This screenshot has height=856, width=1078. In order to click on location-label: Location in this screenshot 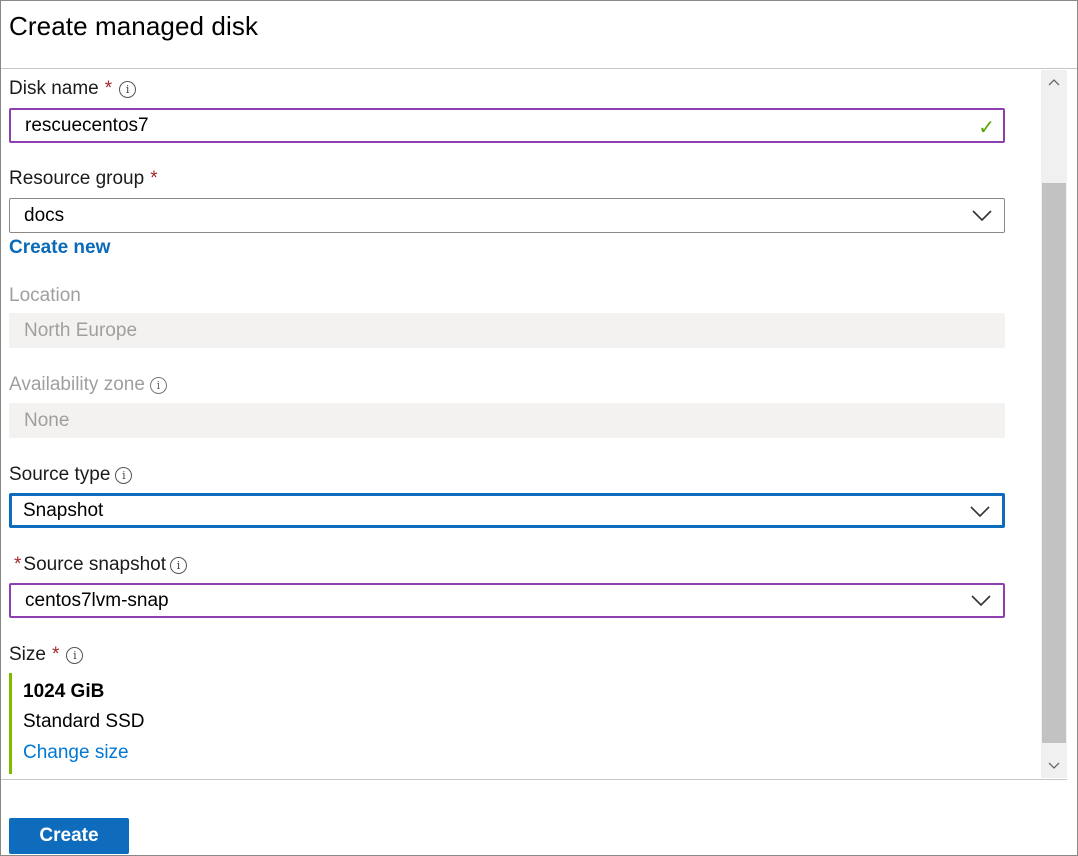, I will do `click(45, 296)`.